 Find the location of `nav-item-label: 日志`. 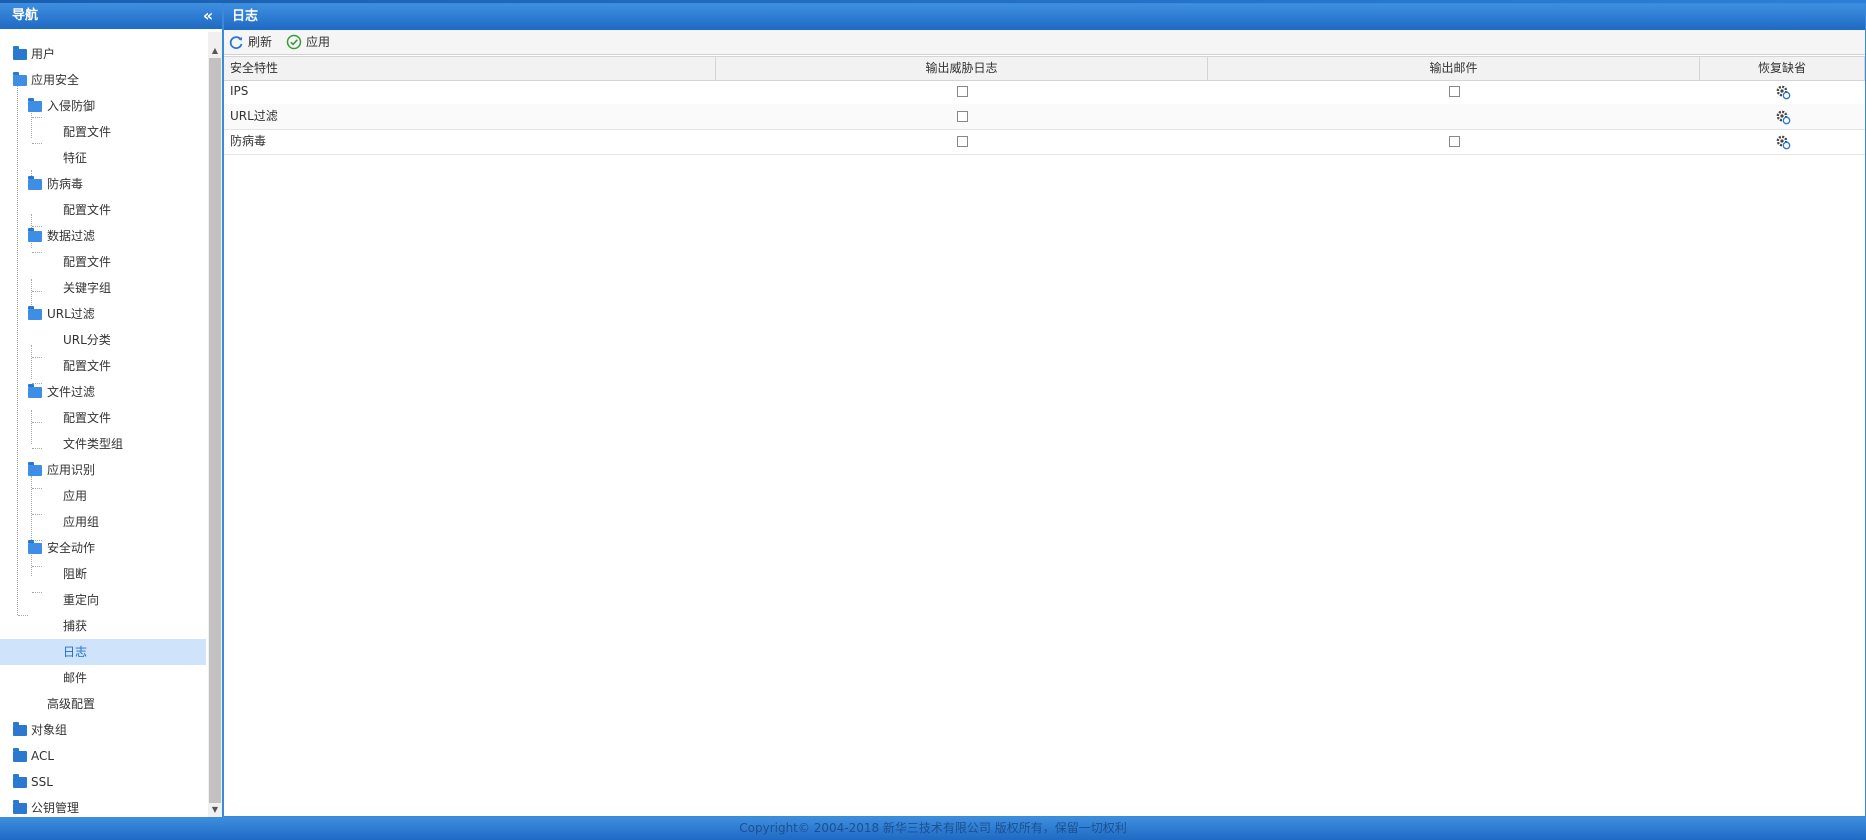

nav-item-label: 日志 is located at coordinates (75, 652).